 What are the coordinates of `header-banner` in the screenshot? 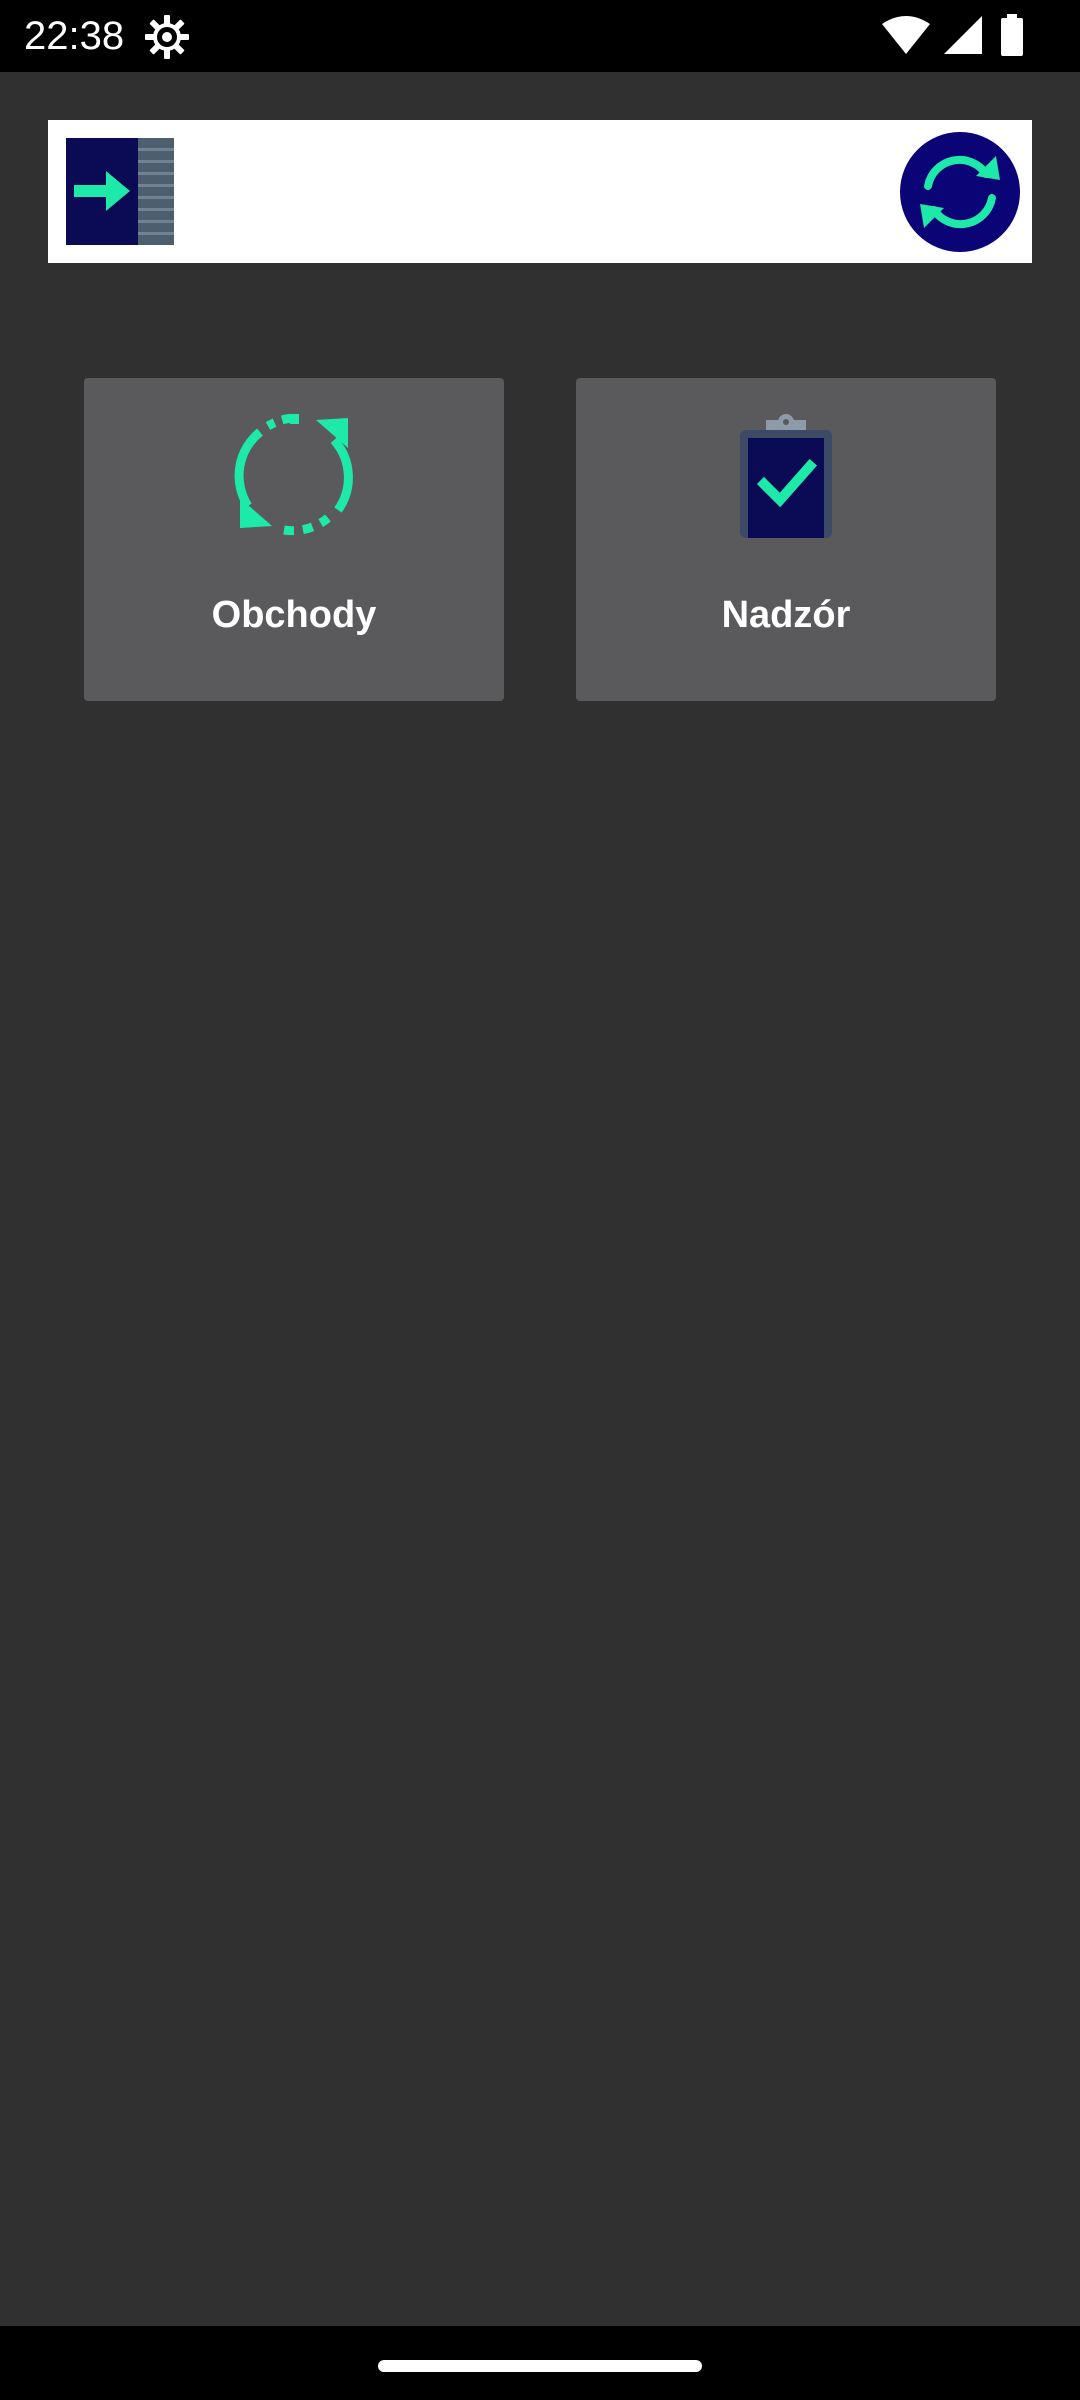 It's located at (540, 191).